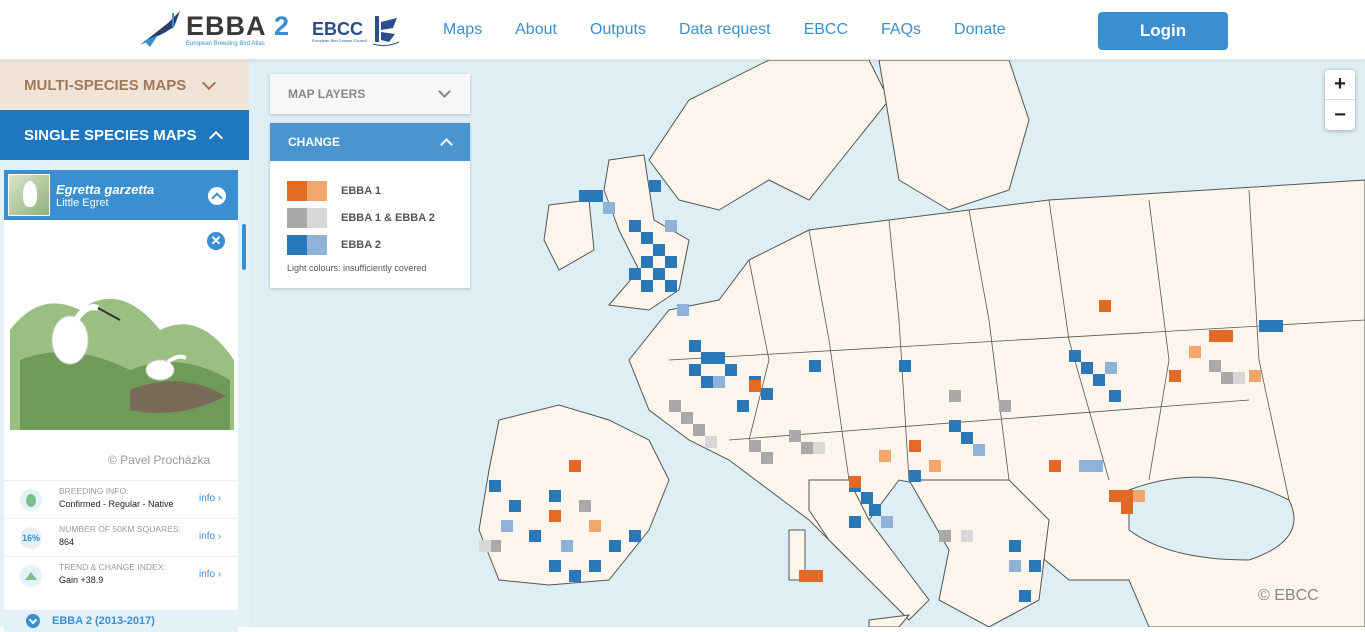 This screenshot has width=1365, height=632. What do you see at coordinates (29, 195) in the screenshot?
I see `species-thumbnail` at bounding box center [29, 195].